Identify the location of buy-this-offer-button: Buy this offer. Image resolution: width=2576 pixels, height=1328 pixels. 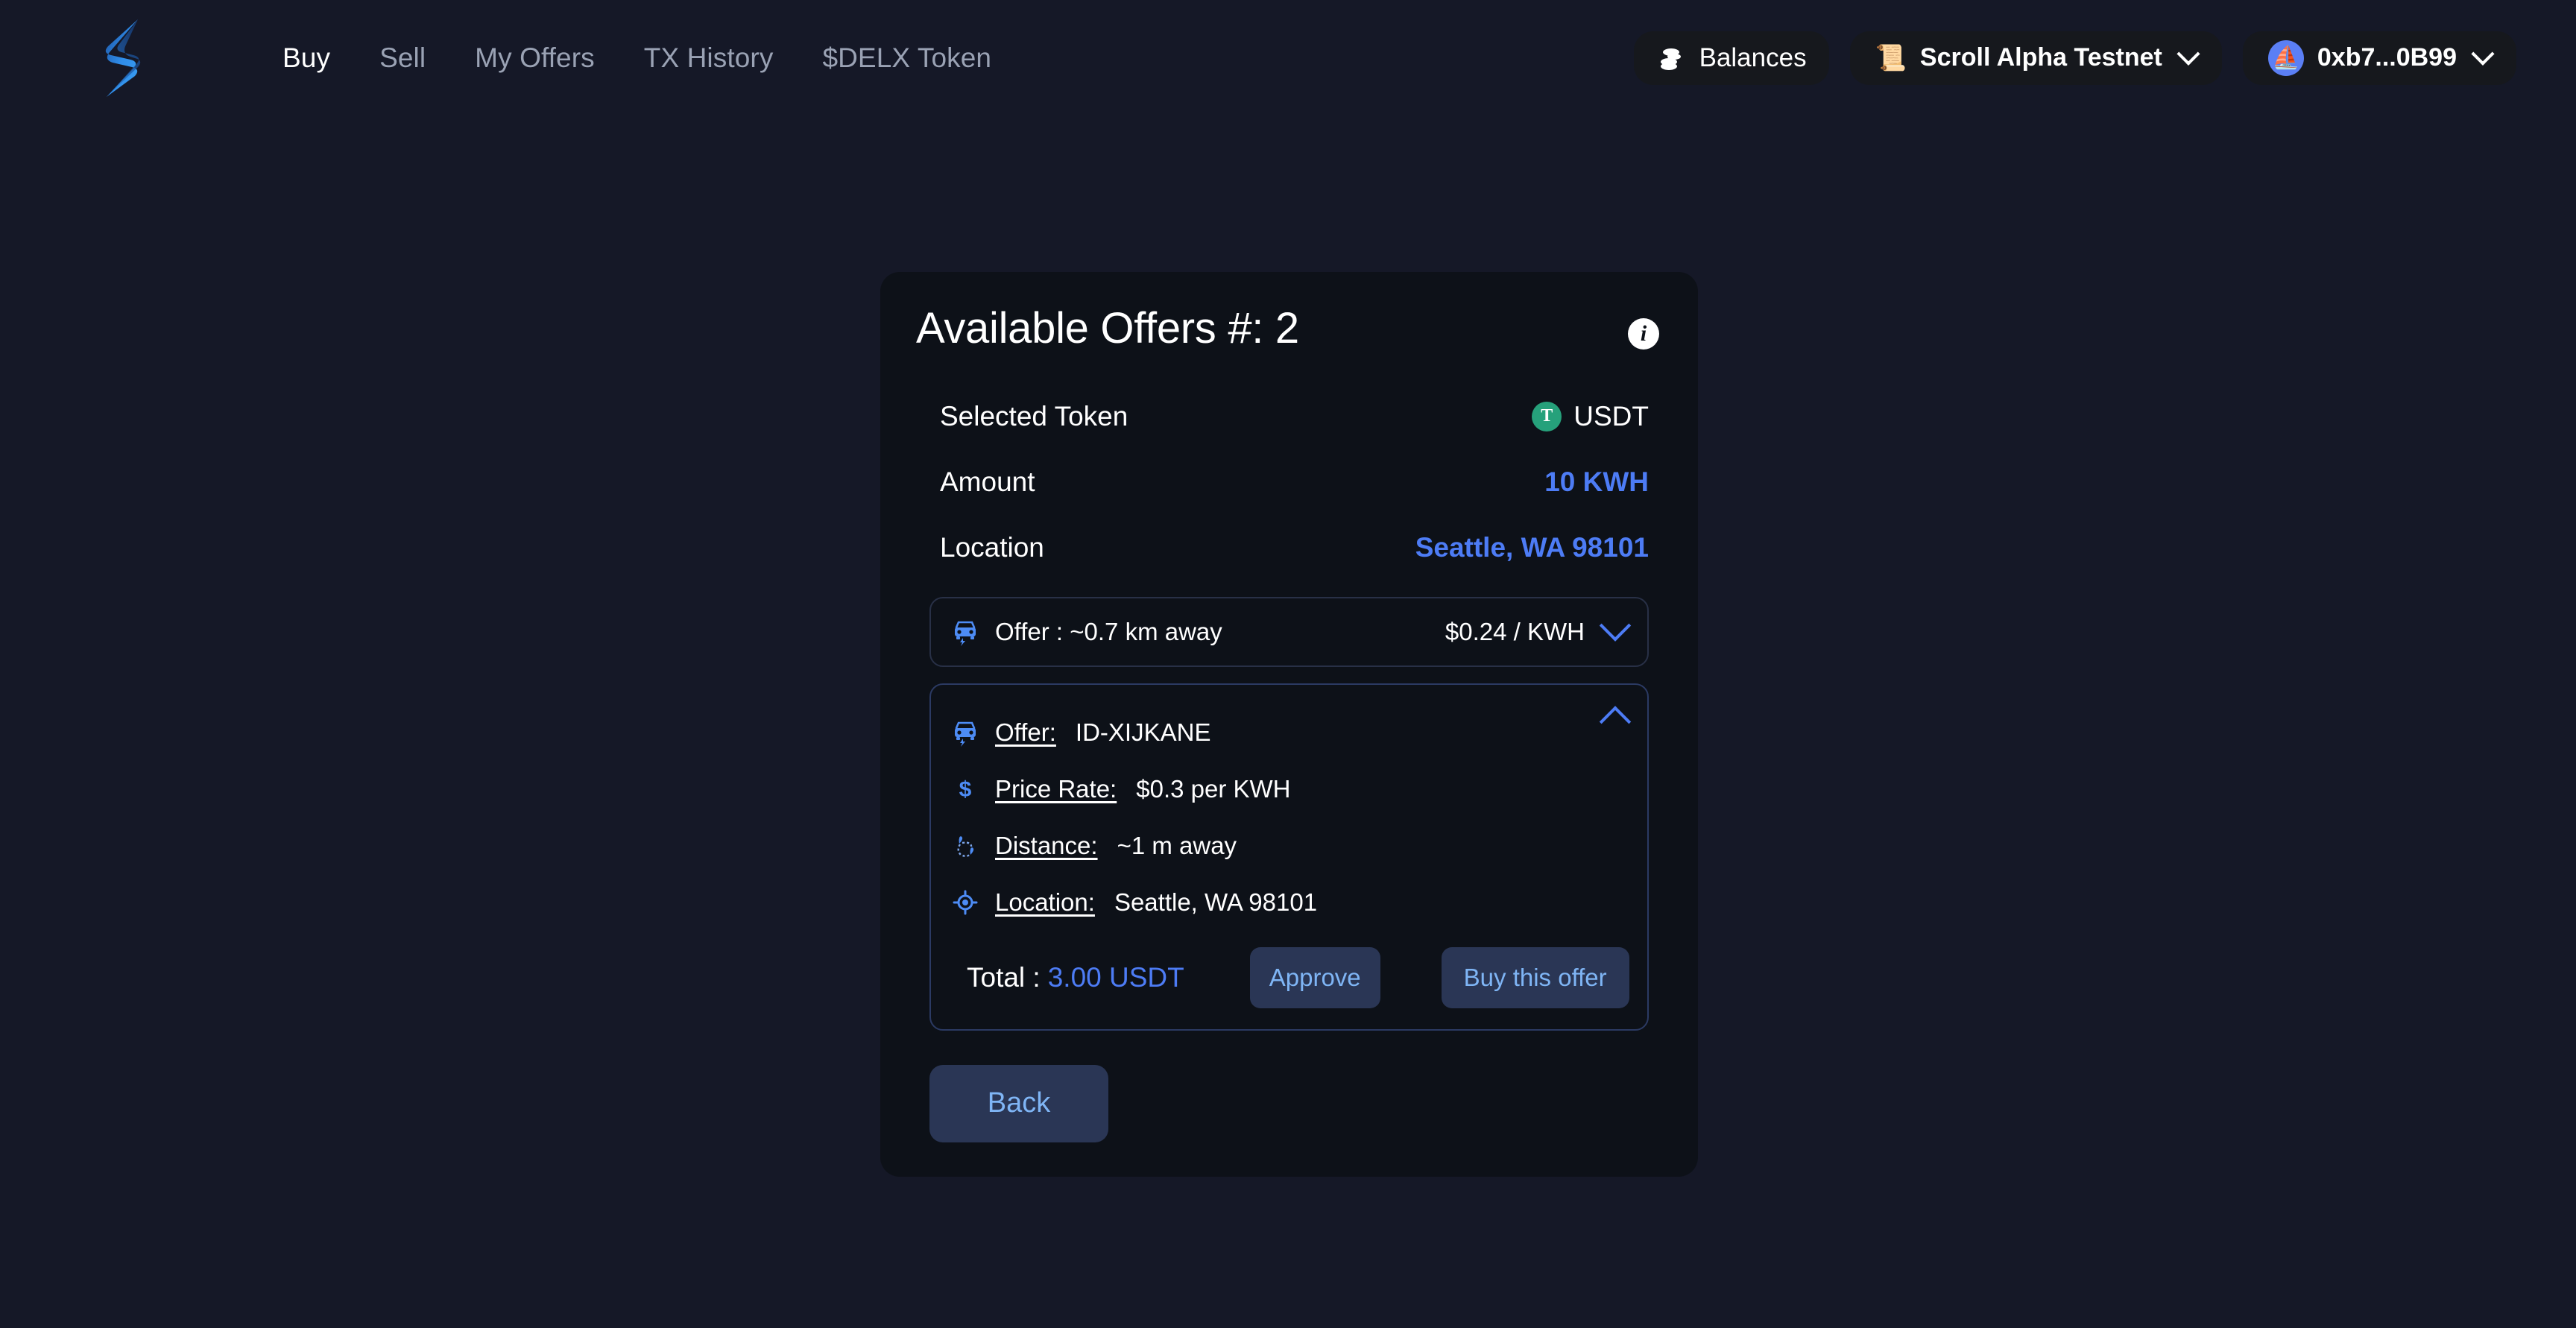
(1535, 977).